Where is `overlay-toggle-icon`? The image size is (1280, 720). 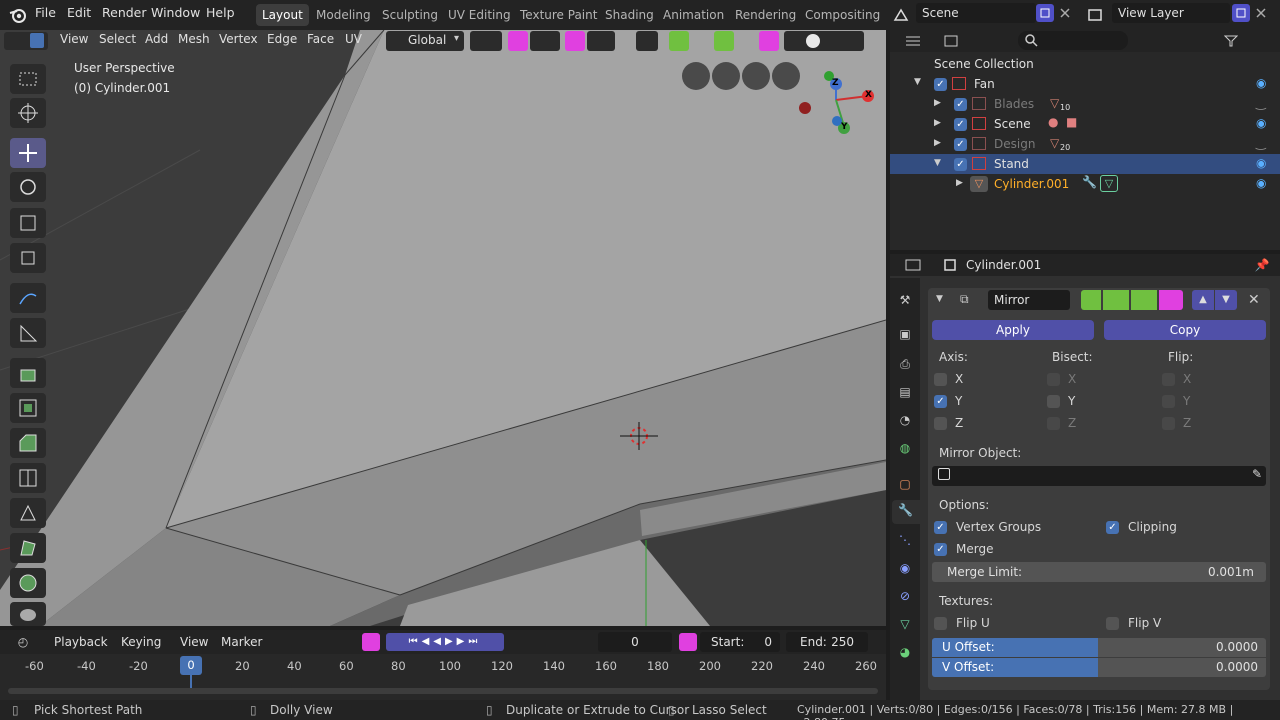 overlay-toggle-icon is located at coordinates (724, 41).